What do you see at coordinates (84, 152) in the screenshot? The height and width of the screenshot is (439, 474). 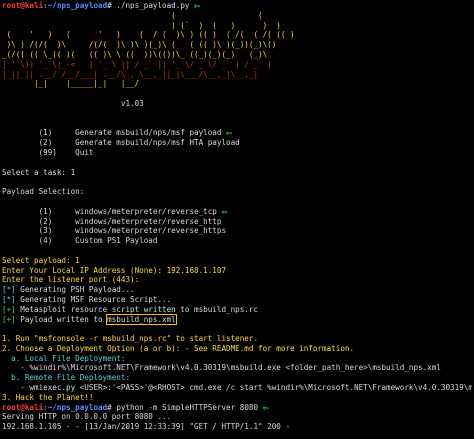 I see `menu-item-label: Quit` at bounding box center [84, 152].